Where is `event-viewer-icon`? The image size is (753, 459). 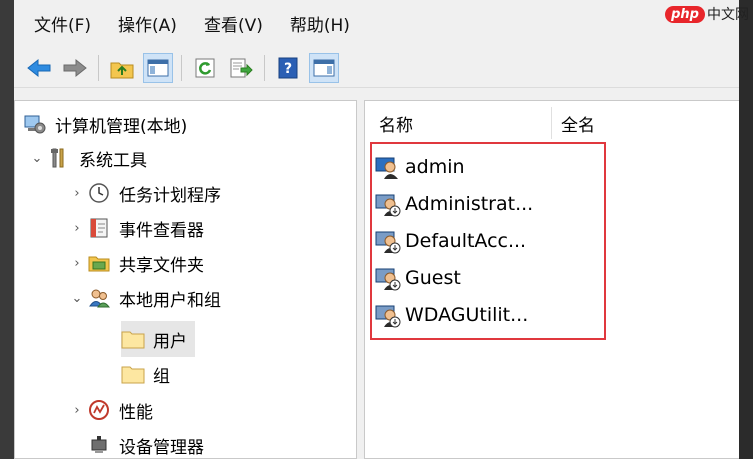 event-viewer-icon is located at coordinates (99, 228).